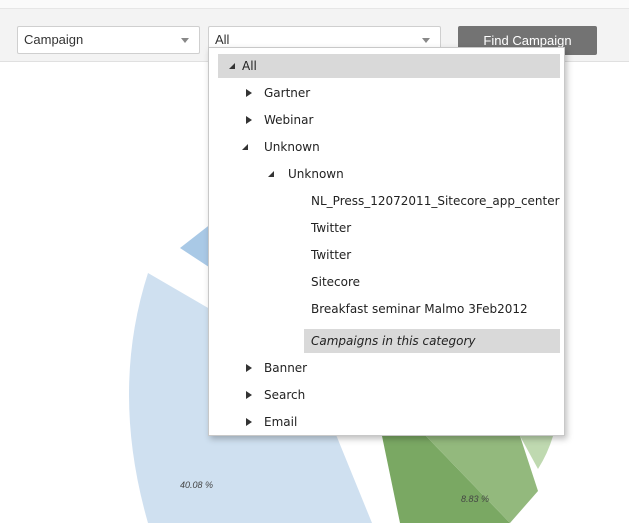 This screenshot has height=523, width=629. What do you see at coordinates (475, 499) in the screenshot?
I see `slice-label-small: 8.83 %` at bounding box center [475, 499].